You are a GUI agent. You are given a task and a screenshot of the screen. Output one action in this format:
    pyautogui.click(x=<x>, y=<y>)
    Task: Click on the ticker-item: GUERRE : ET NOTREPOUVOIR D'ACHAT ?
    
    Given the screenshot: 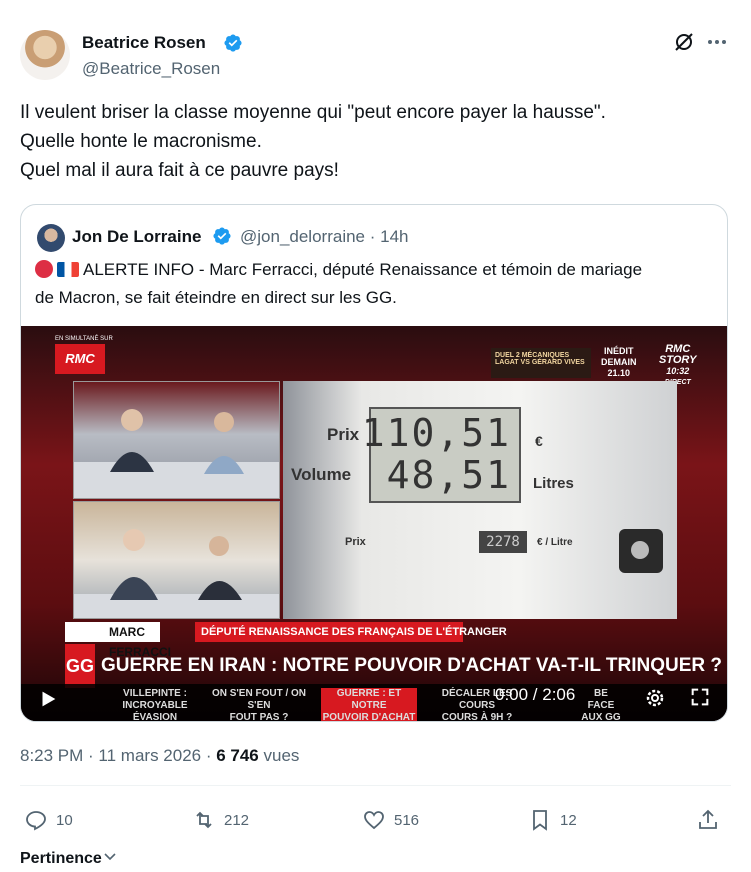 What is the action you would take?
    pyautogui.click(x=369, y=704)
    